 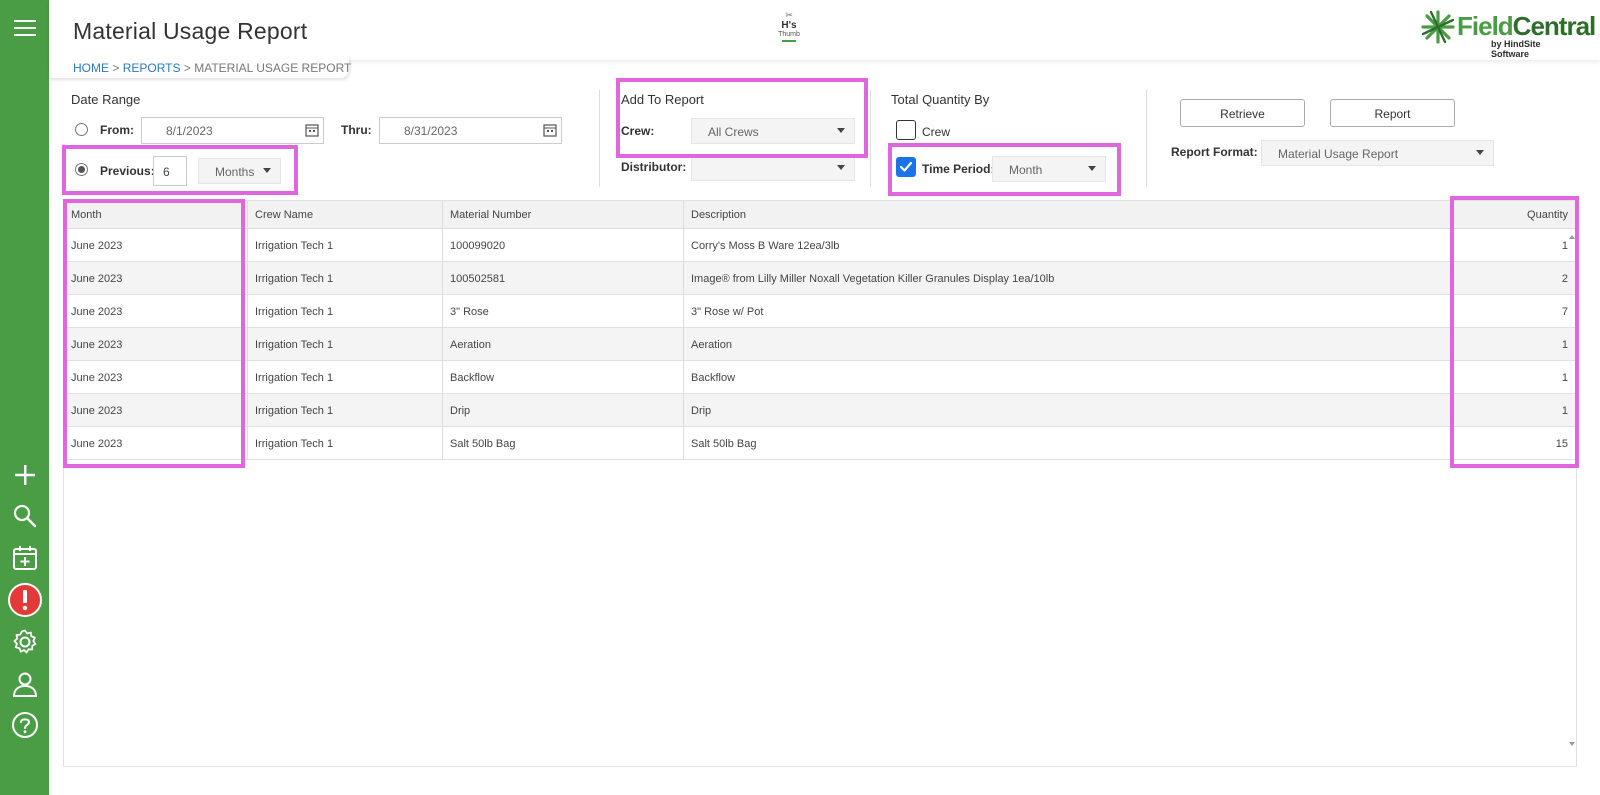 What do you see at coordinates (958, 169) in the screenshot?
I see `time-period-label: Time Period:` at bounding box center [958, 169].